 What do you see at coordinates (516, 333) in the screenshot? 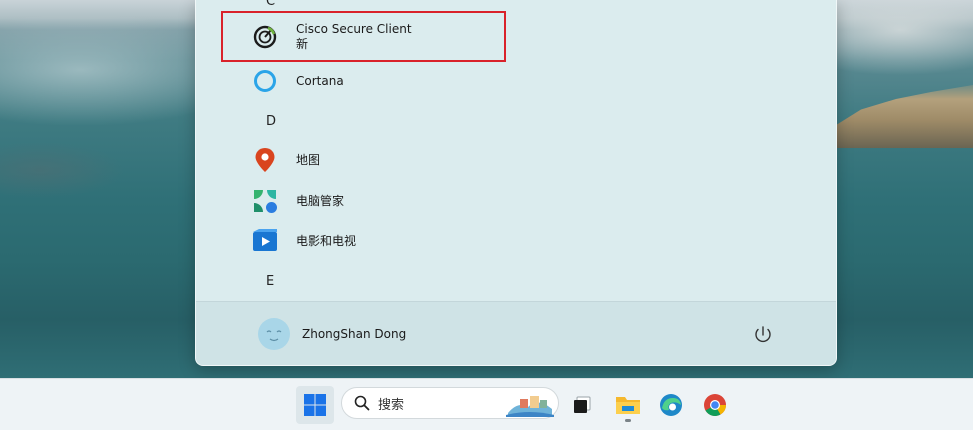
I see `start-menu-footer: ZhongShan Dong` at bounding box center [516, 333].